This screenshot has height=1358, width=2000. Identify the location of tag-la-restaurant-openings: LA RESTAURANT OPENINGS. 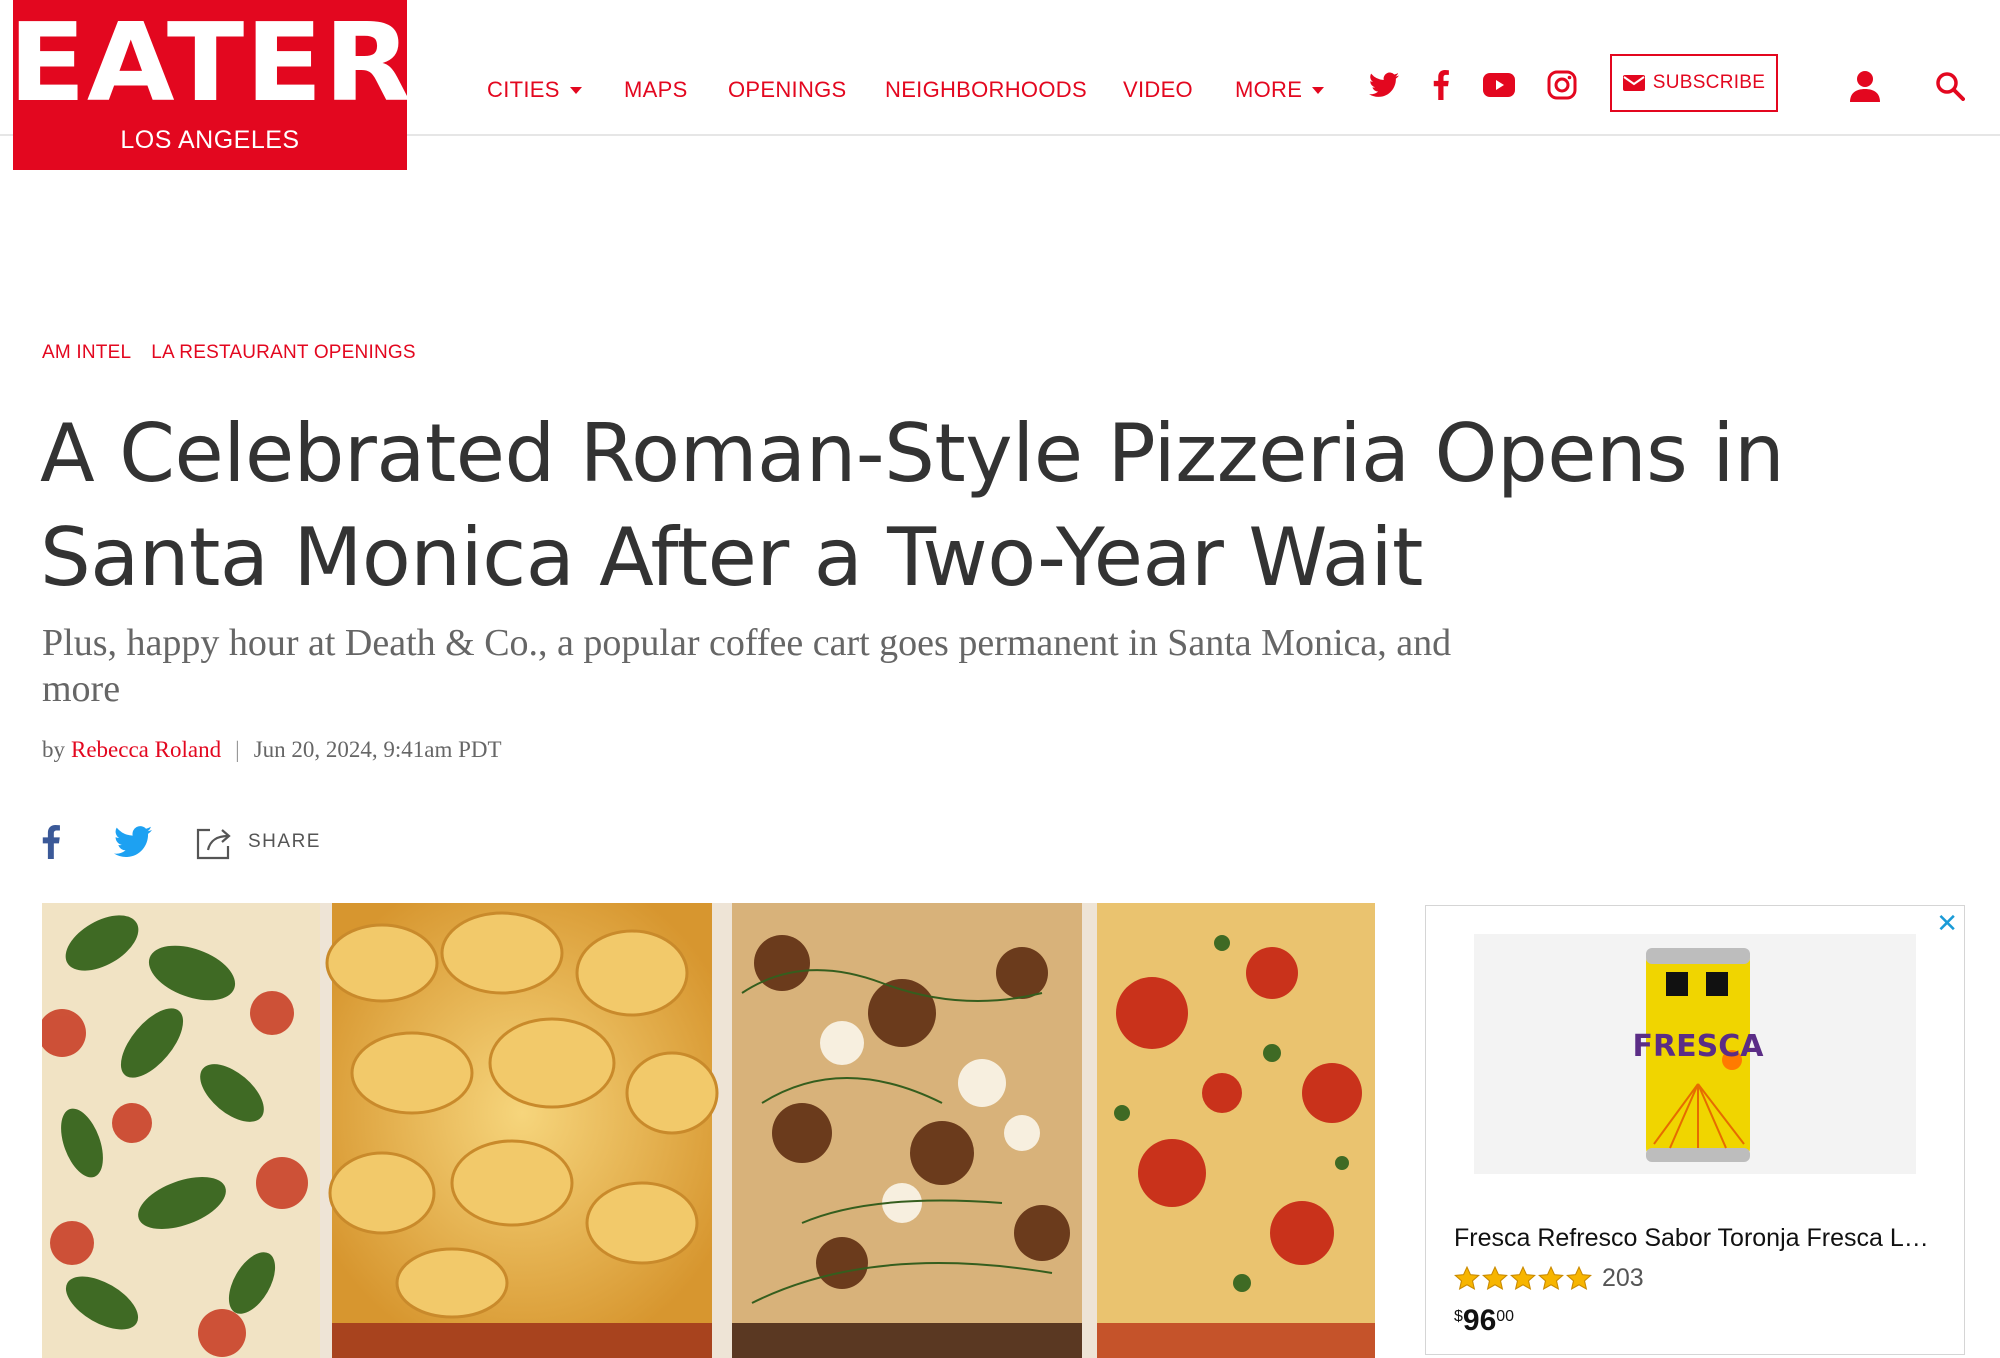
(283, 353).